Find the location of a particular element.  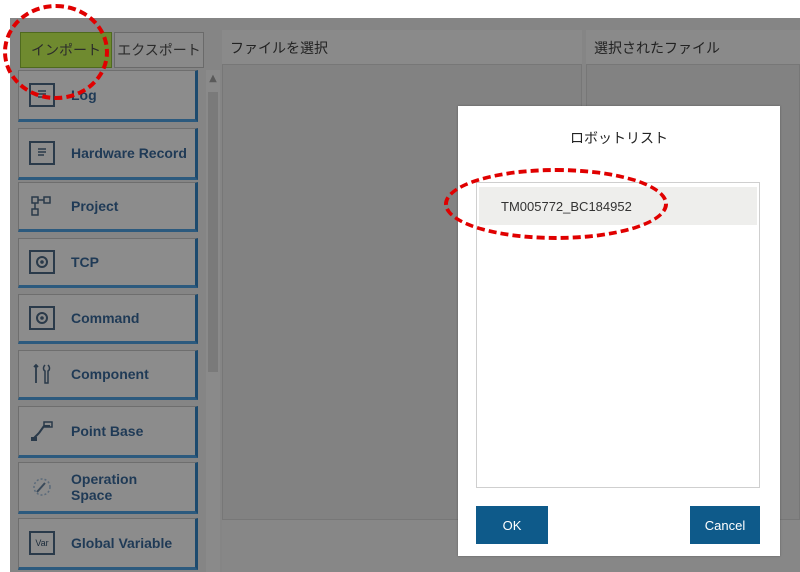

sidebar-item-global-variable: Var Global Variable is located at coordinates (108, 544).